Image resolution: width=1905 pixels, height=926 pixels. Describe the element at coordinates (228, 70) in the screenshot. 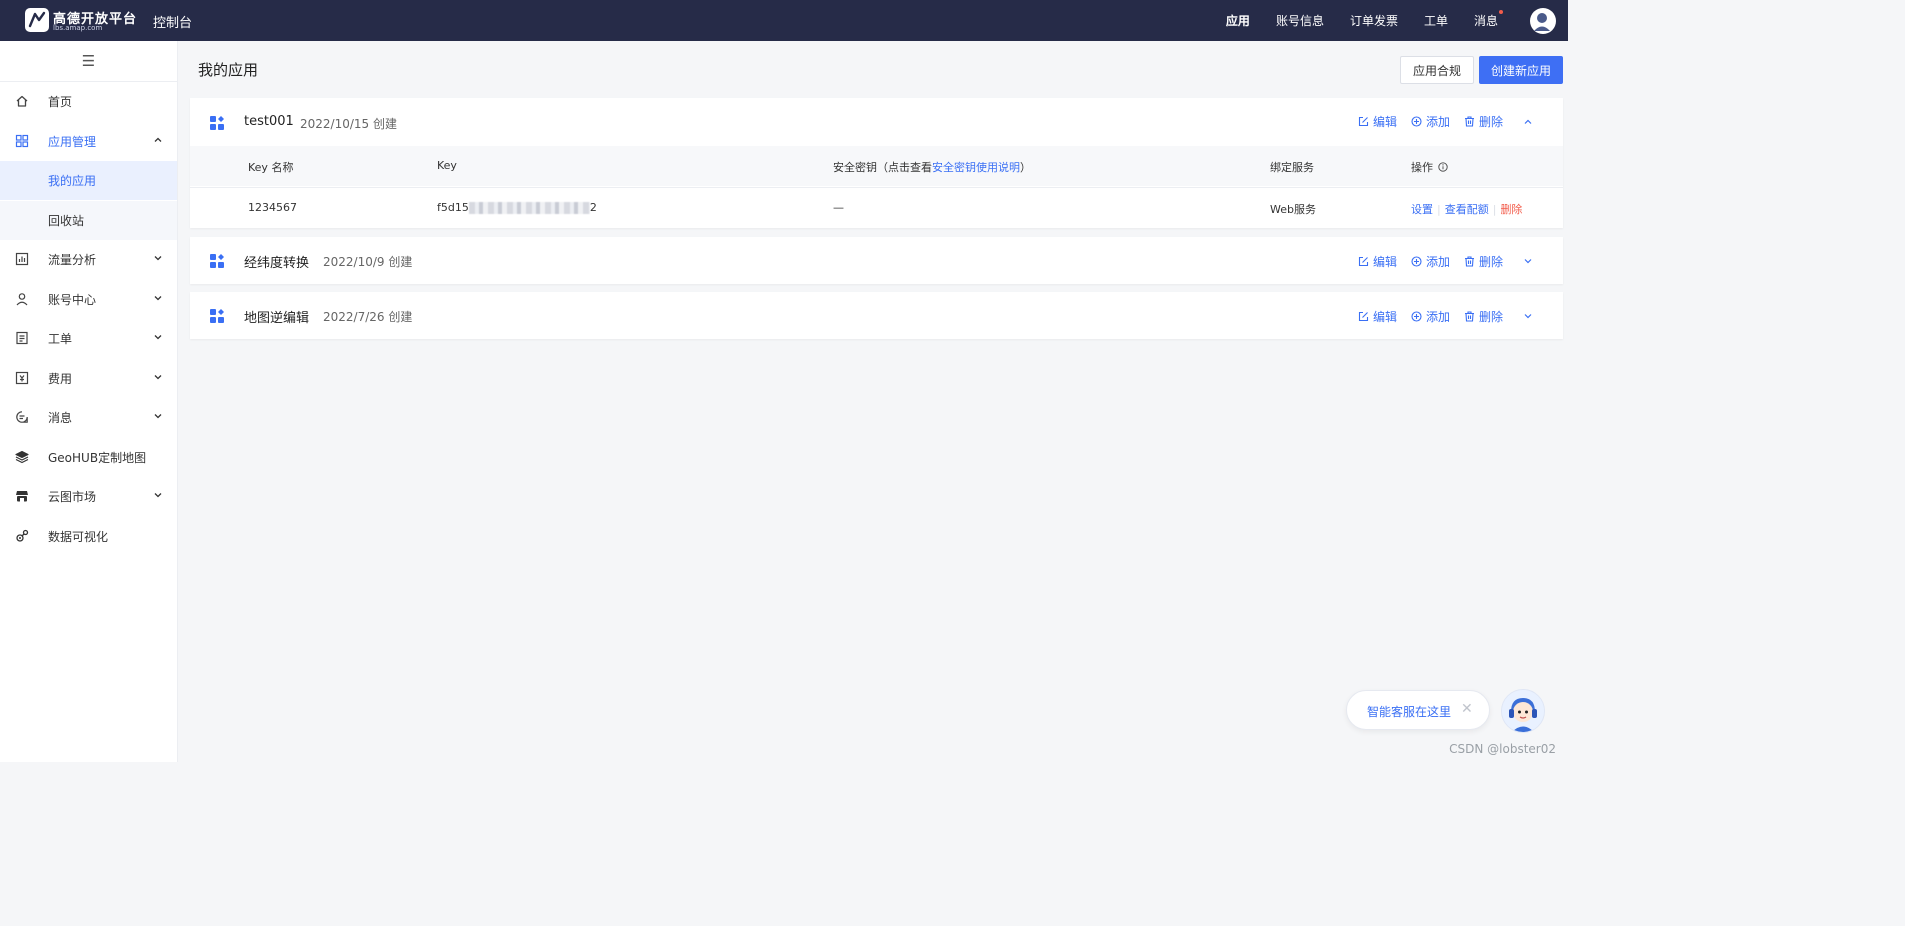

I see `page-title: 我的应用` at that location.